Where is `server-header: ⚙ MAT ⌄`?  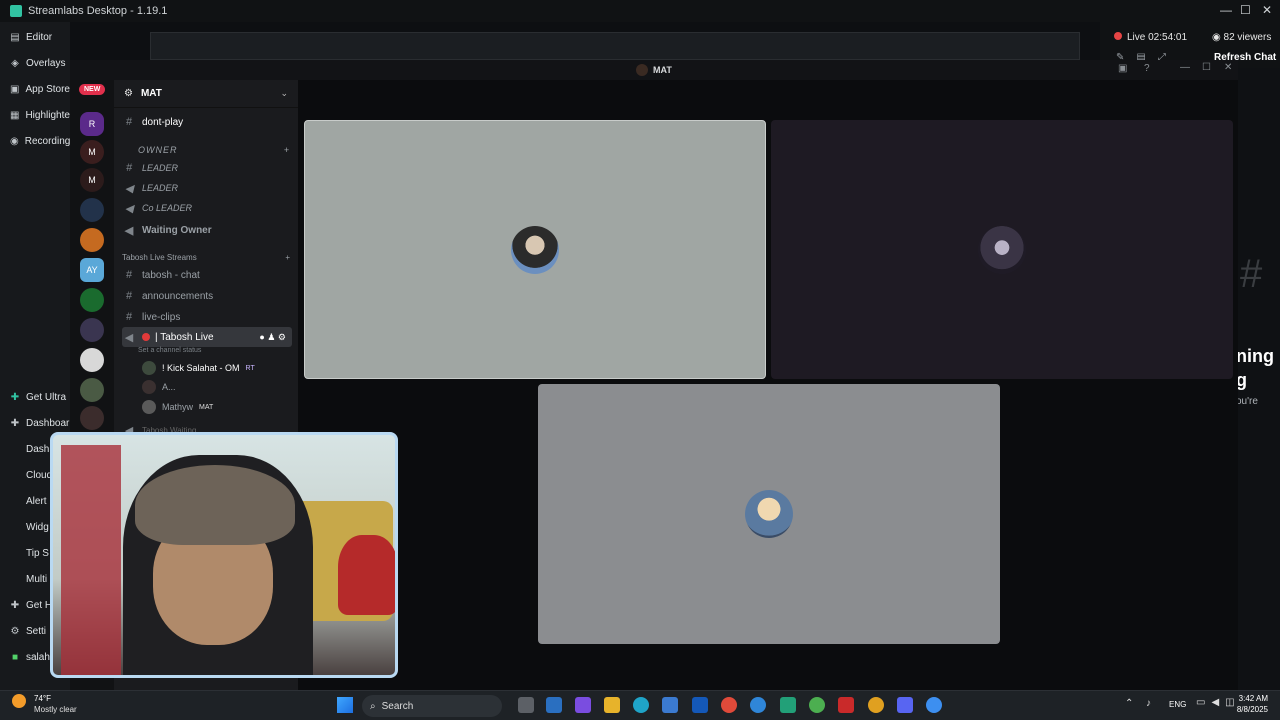
server-header: ⚙ MAT ⌄ is located at coordinates (206, 94).